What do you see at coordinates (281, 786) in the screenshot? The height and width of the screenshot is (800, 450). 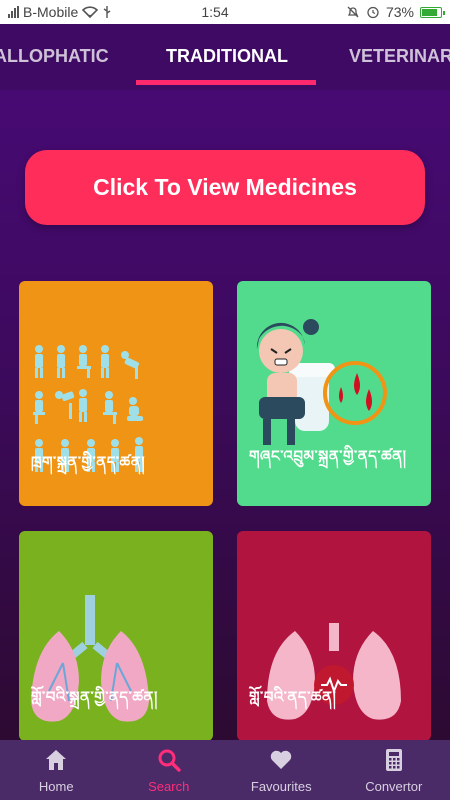 I see `nav-favourites-label: Favourites` at bounding box center [281, 786].